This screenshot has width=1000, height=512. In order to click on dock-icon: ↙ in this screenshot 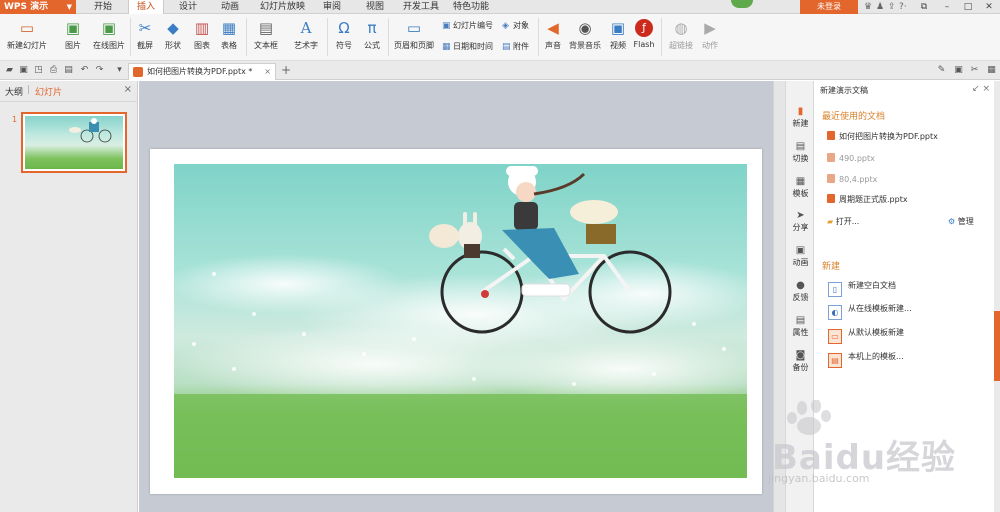, I will do `click(976, 89)`.